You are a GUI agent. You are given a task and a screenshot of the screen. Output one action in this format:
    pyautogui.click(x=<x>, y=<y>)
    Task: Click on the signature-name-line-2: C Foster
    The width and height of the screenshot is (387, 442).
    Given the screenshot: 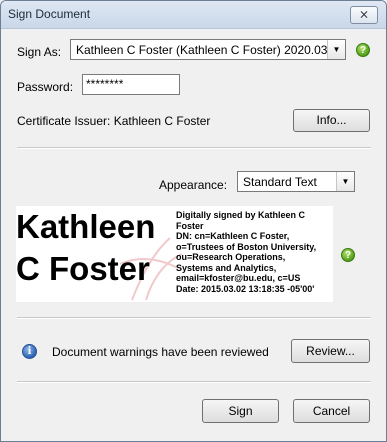 What is the action you would take?
    pyautogui.click(x=83, y=268)
    